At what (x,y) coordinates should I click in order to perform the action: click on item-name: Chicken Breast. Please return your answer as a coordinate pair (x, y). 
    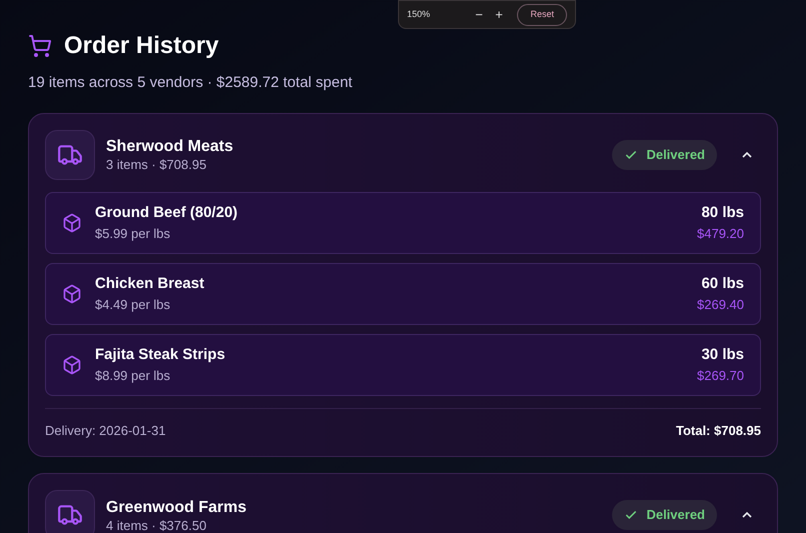
    Looking at the image, I should click on (149, 284).